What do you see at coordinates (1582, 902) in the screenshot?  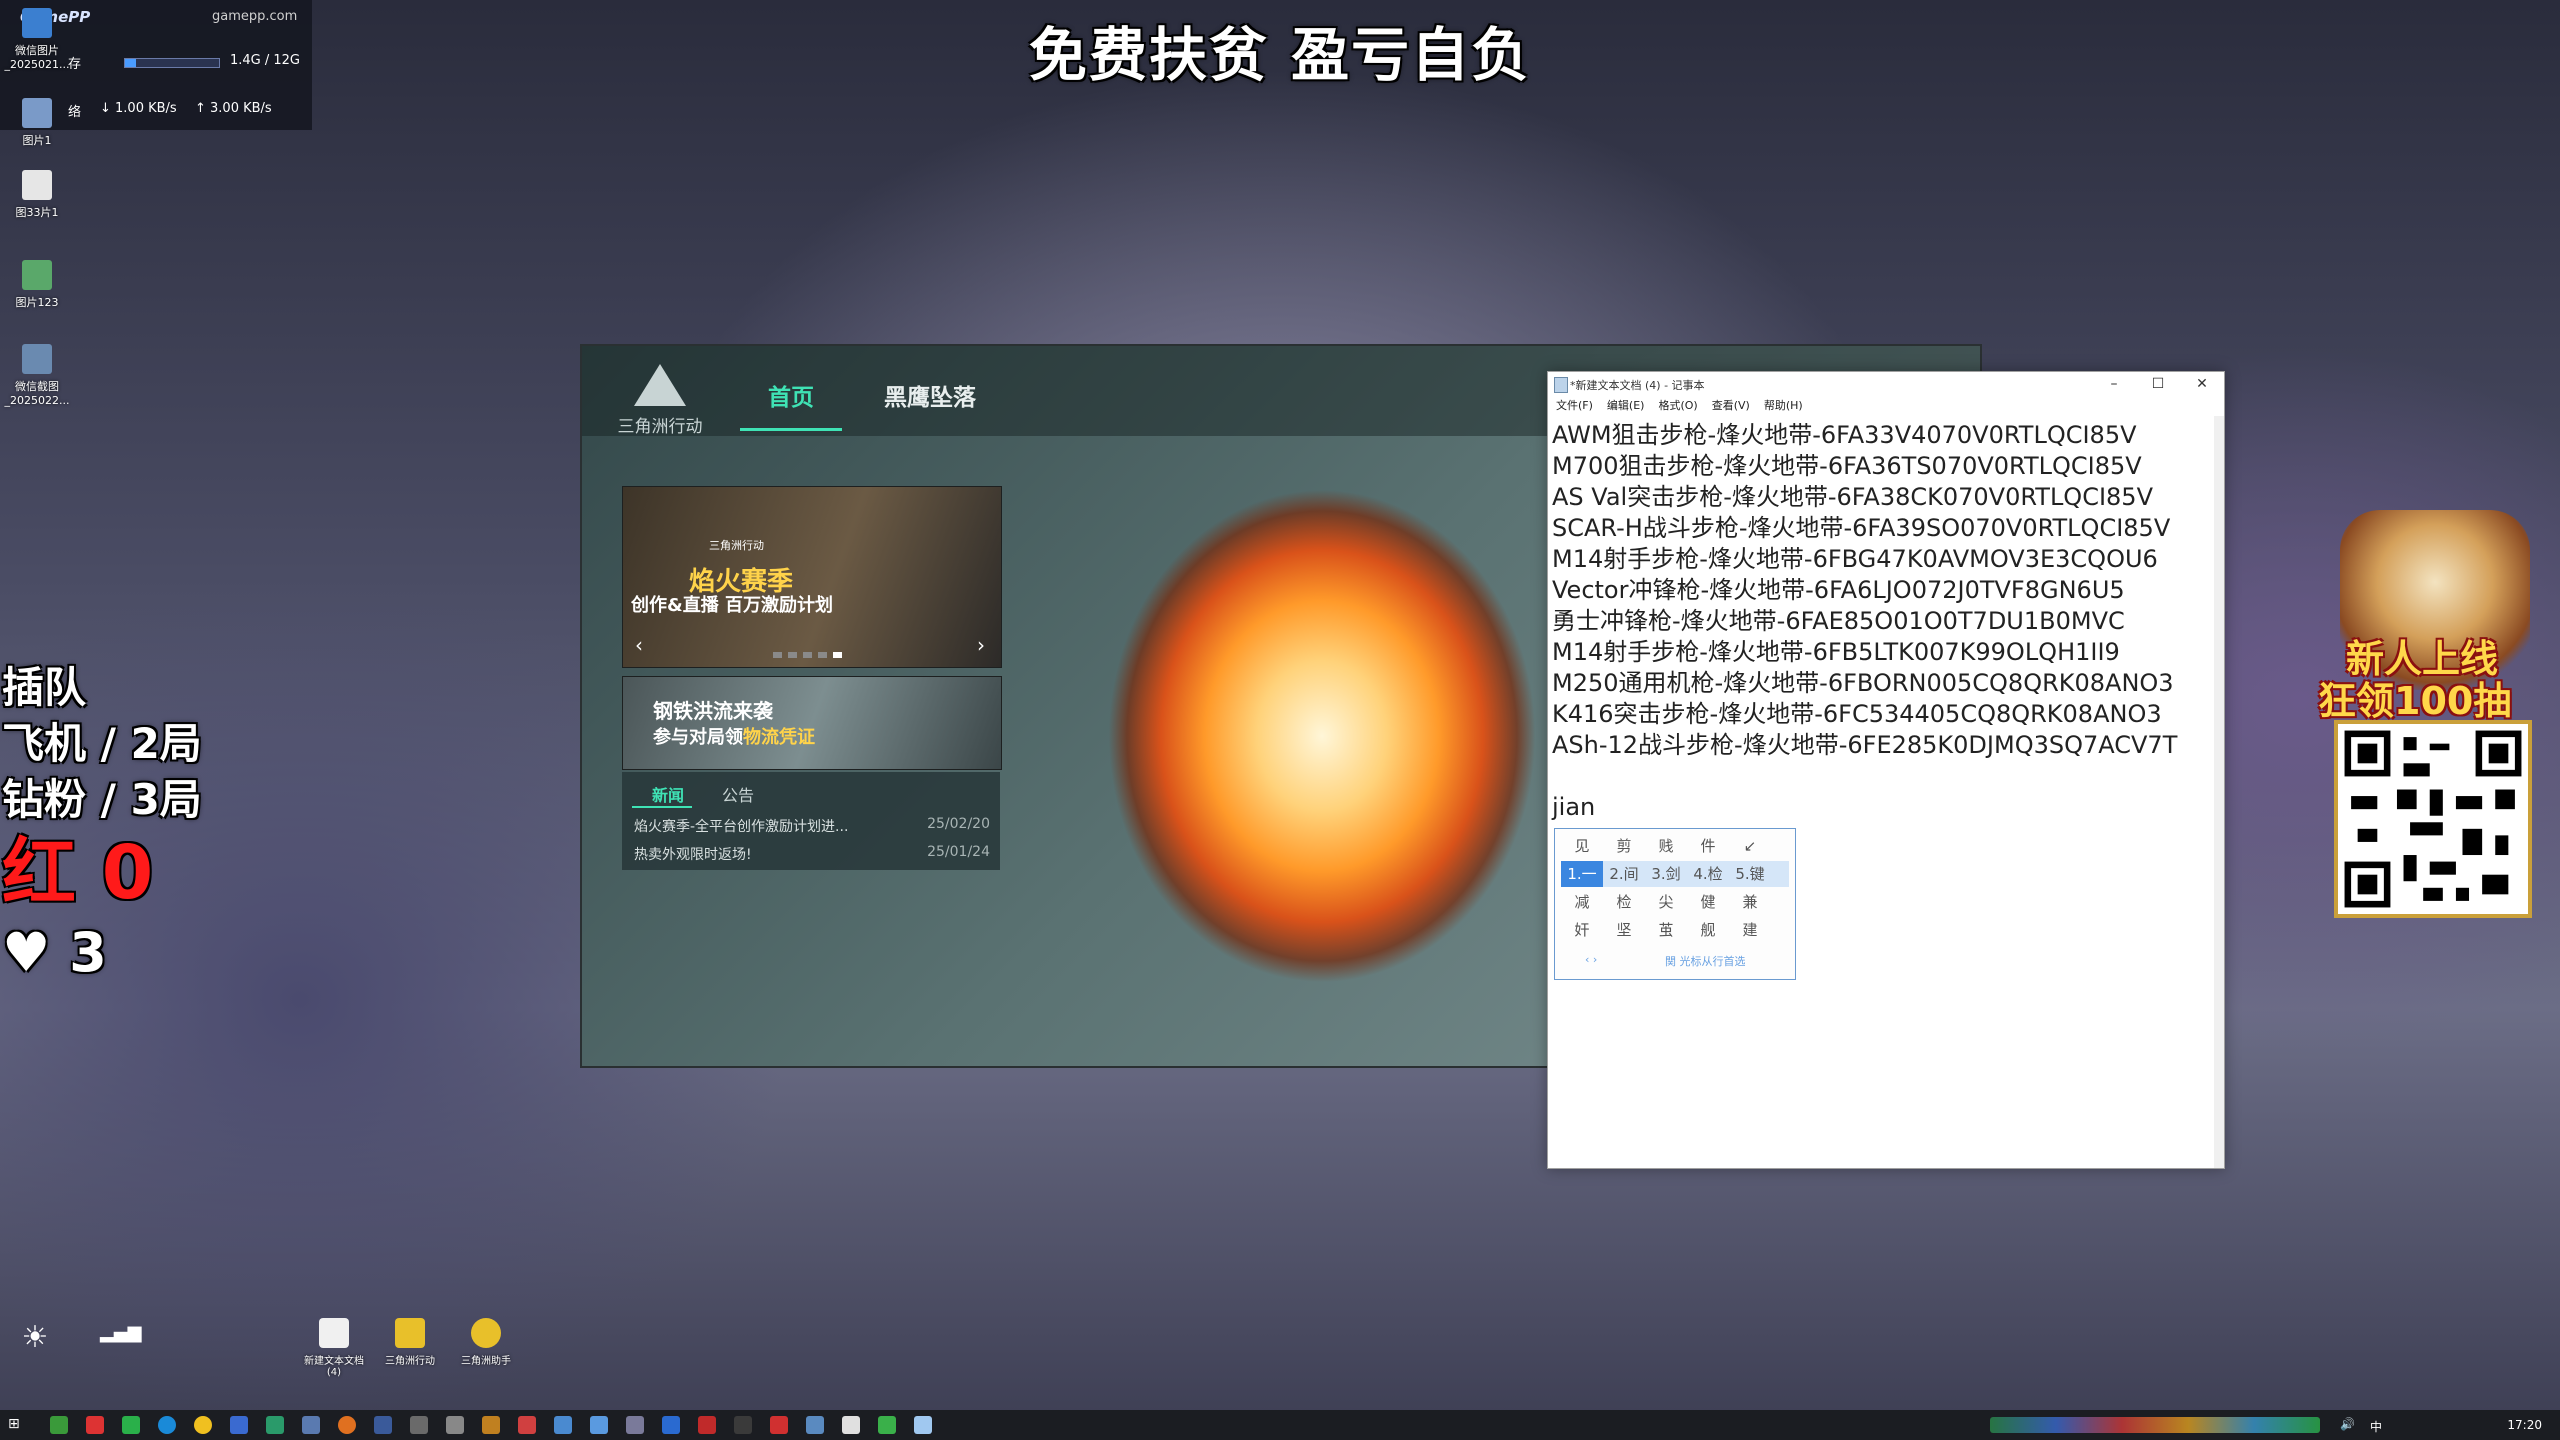 I see `ime-candidate: 减` at bounding box center [1582, 902].